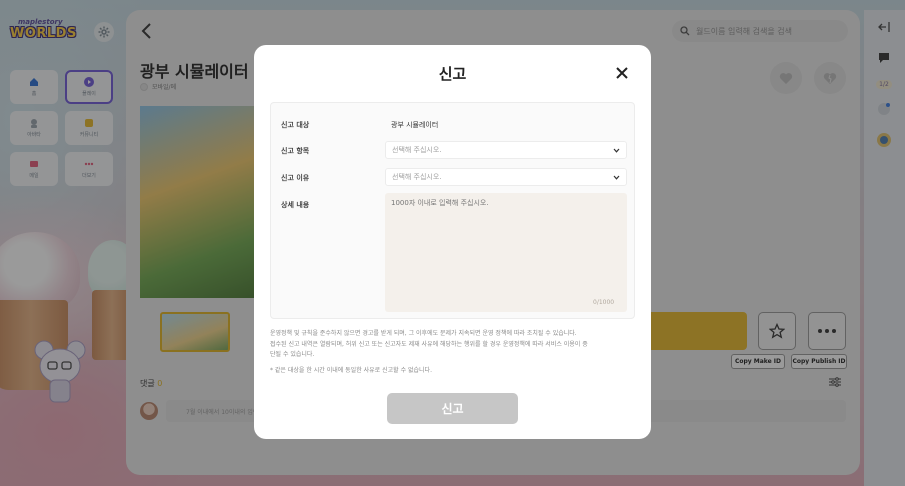 The width and height of the screenshot is (905, 486). What do you see at coordinates (351, 370) in the screenshot?
I see `notice-footnote: * 같은 대상을 한 시간 이내에 동일한 사유로 신고할 수 없습니다.` at bounding box center [351, 370].